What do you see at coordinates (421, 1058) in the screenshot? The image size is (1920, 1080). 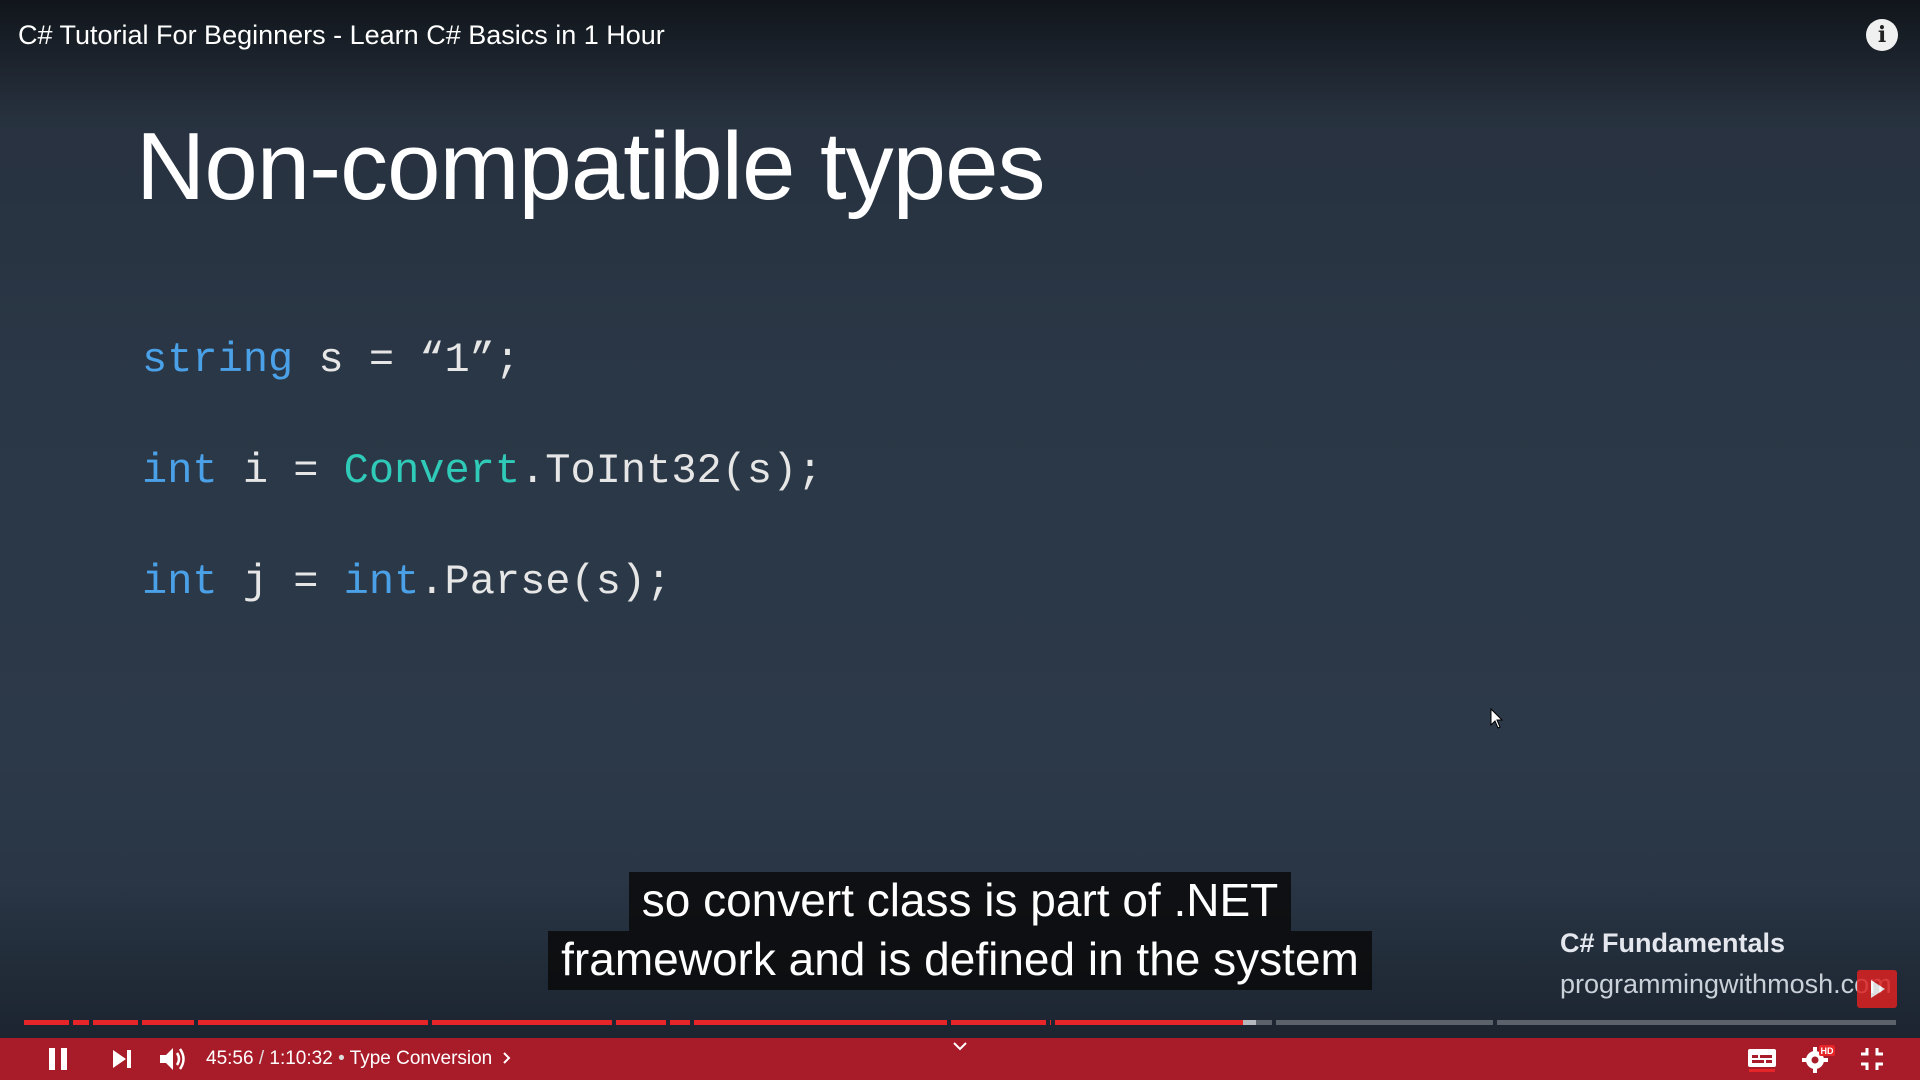 I see `chapter-title: Type Conversion` at bounding box center [421, 1058].